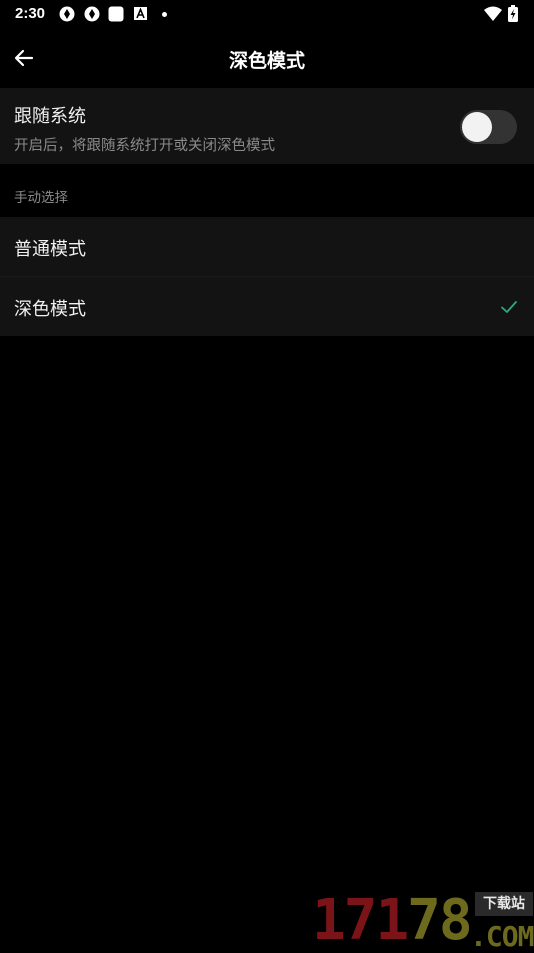 Image resolution: width=534 pixels, height=953 pixels. I want to click on page-title: 深色模式, so click(266, 61).